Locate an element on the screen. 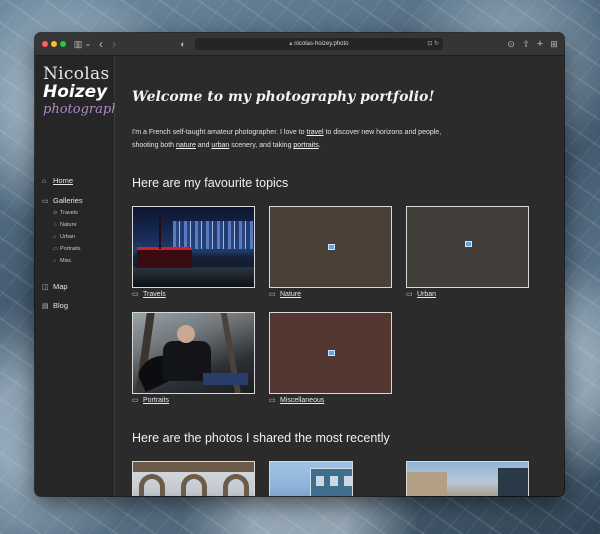 The height and width of the screenshot is (534, 600). city-skyline is located at coordinates (213, 235).